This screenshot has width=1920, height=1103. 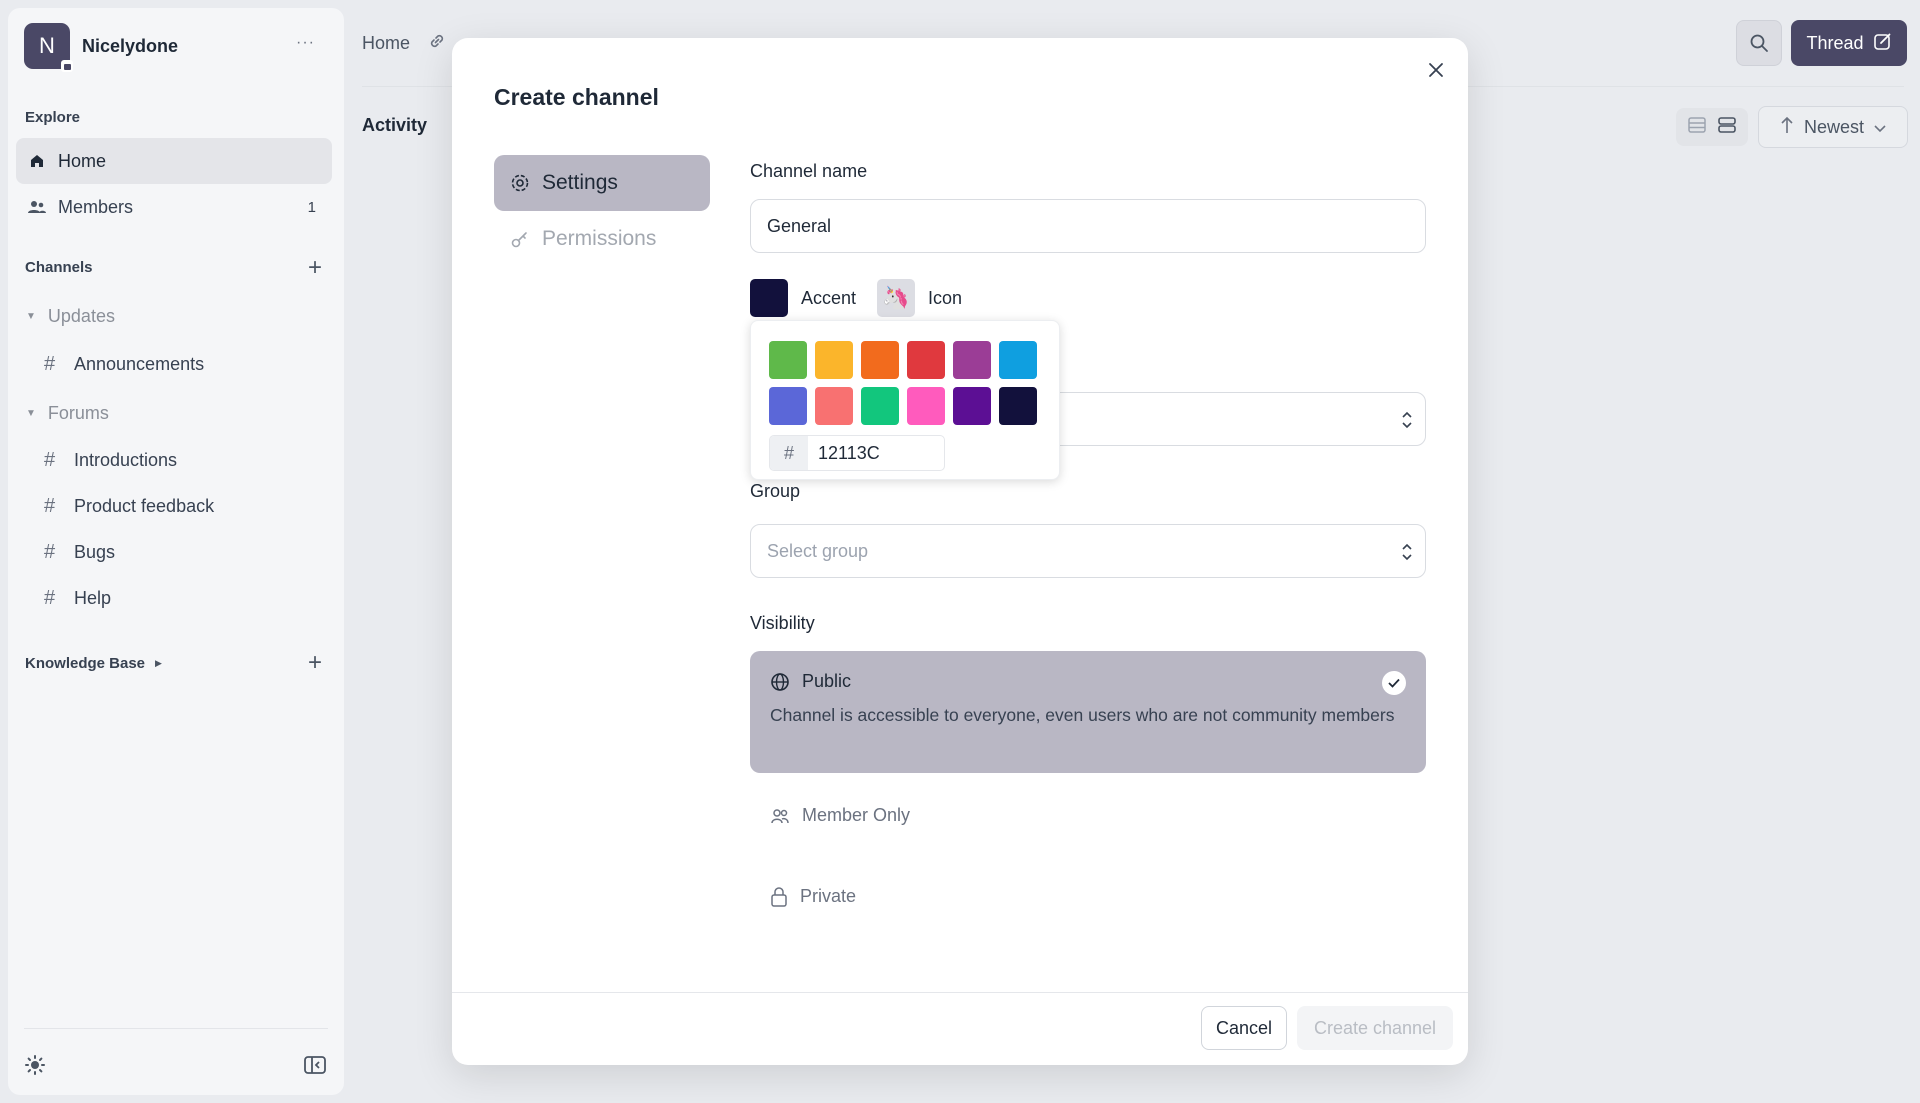 I want to click on hex-prefix: #, so click(x=789, y=453).